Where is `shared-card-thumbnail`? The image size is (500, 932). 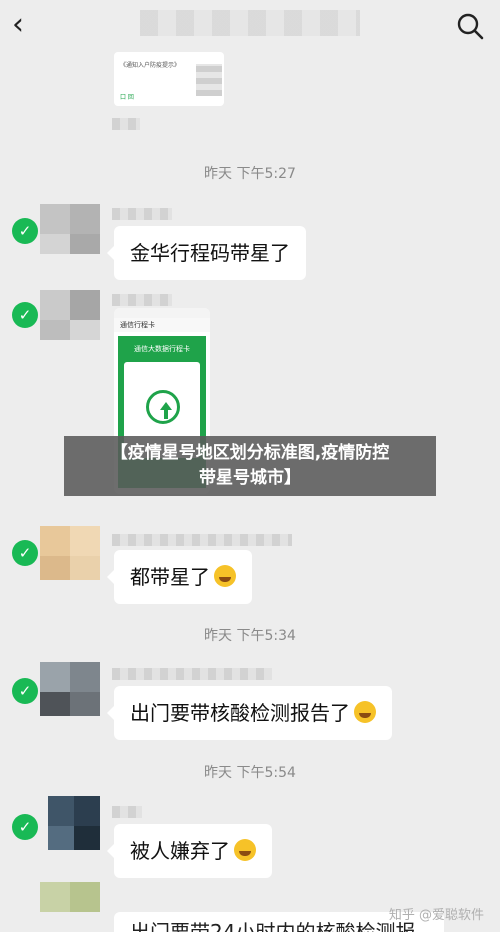
shared-card-thumbnail is located at coordinates (209, 80).